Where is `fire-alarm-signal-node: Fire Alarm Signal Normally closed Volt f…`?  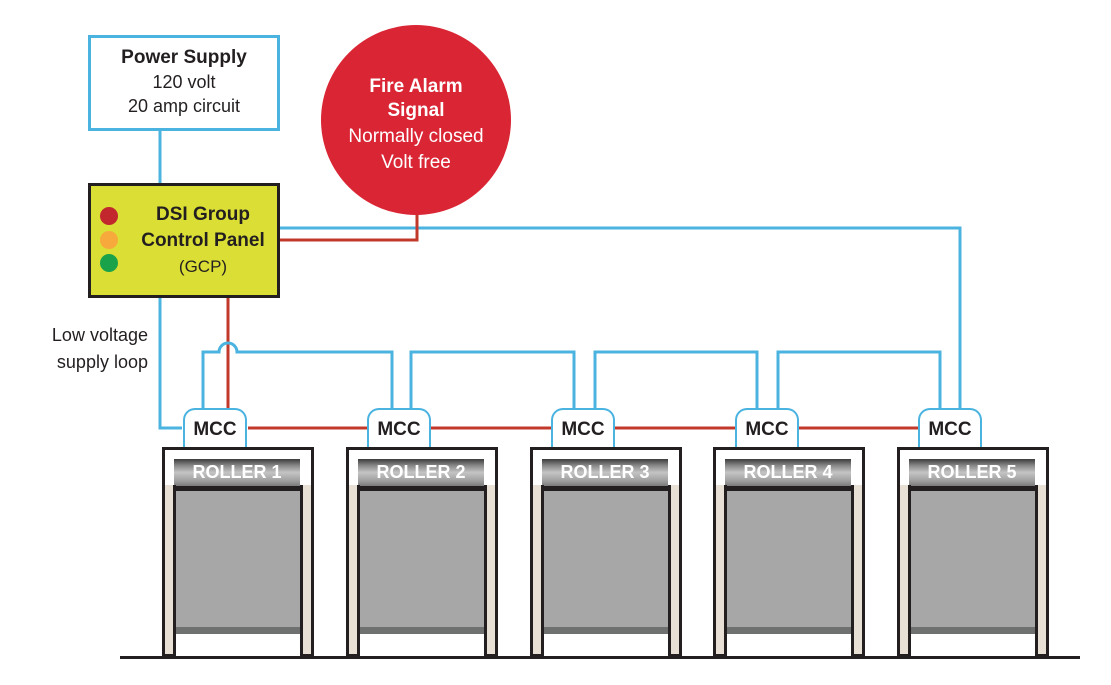 fire-alarm-signal-node: Fire Alarm Signal Normally closed Volt f… is located at coordinates (416, 120).